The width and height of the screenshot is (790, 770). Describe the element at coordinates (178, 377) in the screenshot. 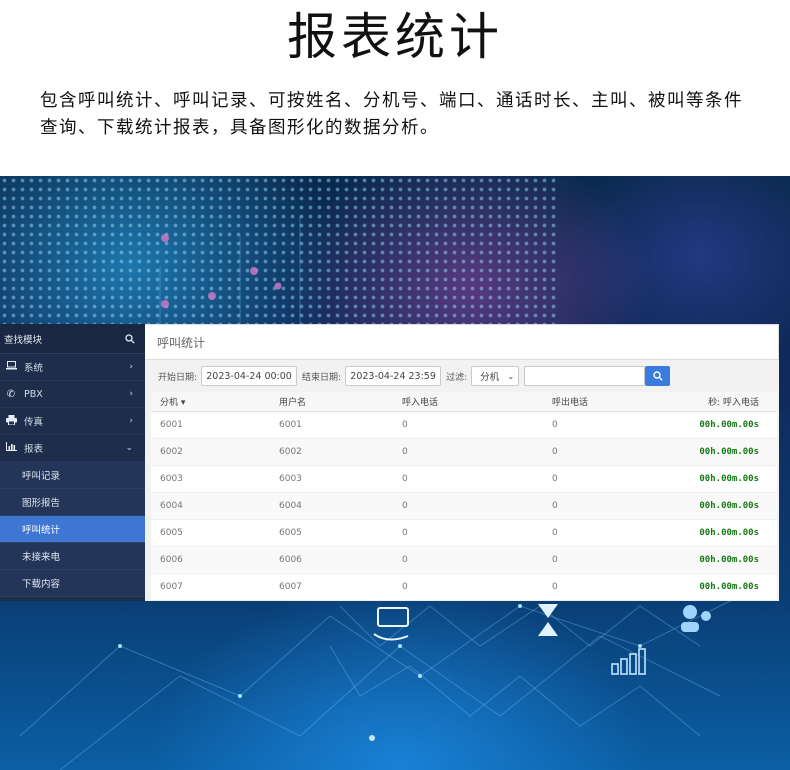

I see `start-date-label: 开始日期:` at that location.